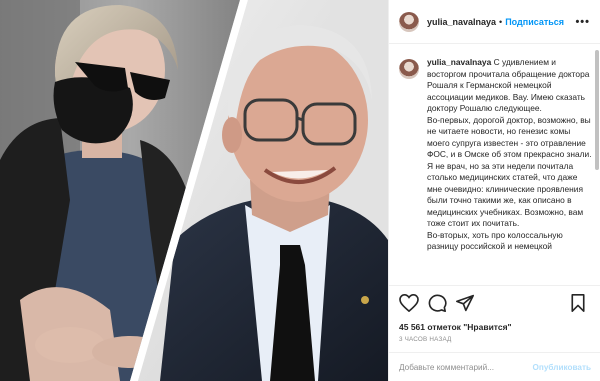 This screenshot has width=600, height=381. I want to click on caption-scrollbar, so click(597, 110).